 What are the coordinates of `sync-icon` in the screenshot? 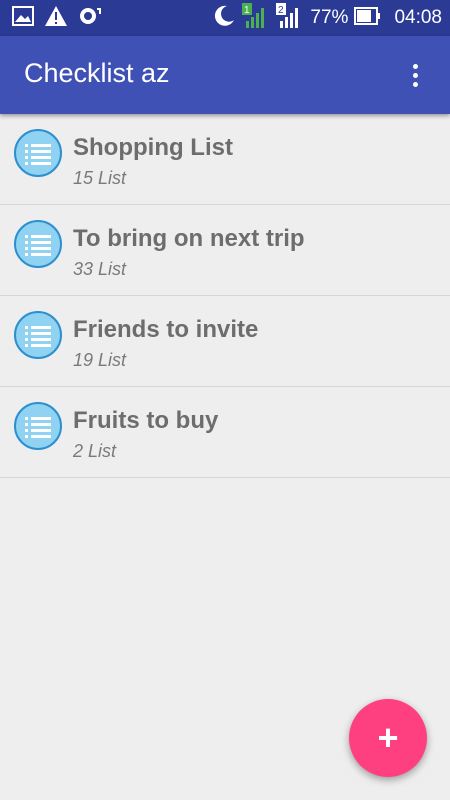 It's located at (90, 18).